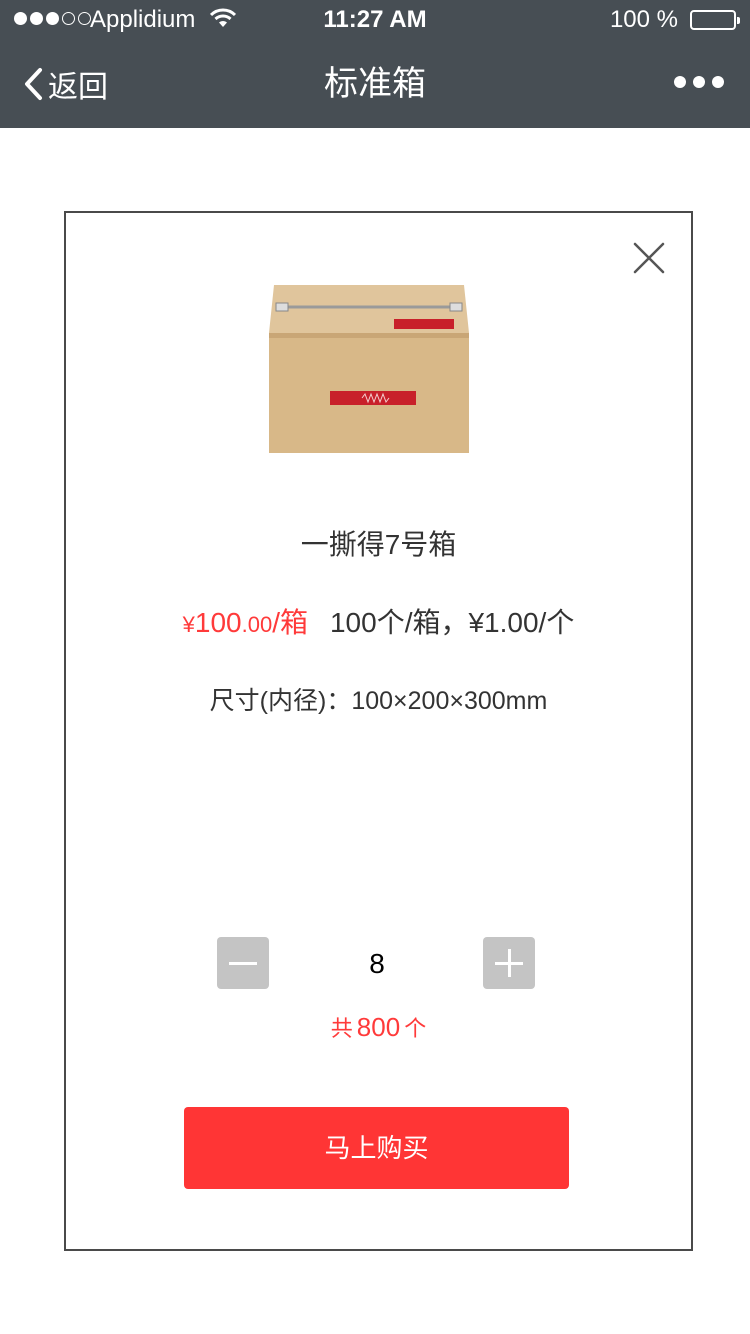 This screenshot has width=750, height=1334. What do you see at coordinates (369, 369) in the screenshot?
I see `cardboard-box-image` at bounding box center [369, 369].